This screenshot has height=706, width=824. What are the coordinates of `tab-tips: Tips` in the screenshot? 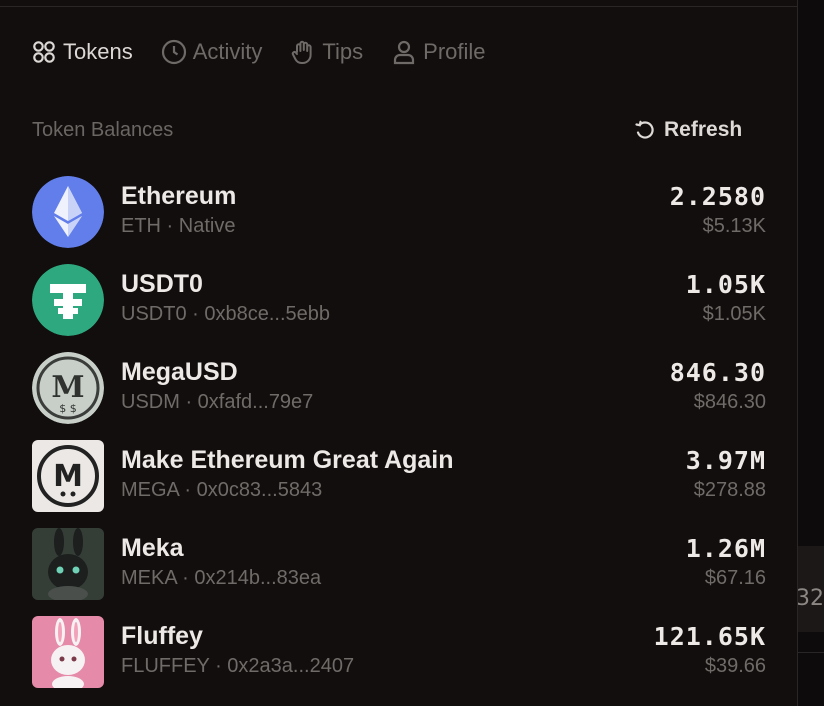 It's located at (326, 52).